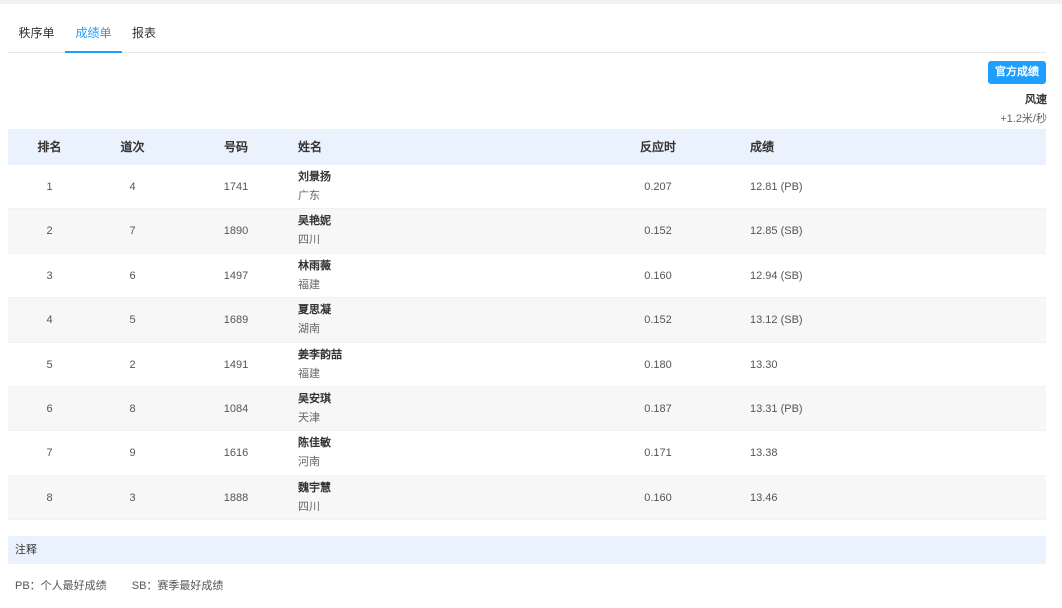 The image size is (1062, 608). What do you see at coordinates (310, 147) in the screenshot?
I see `header-name: 姓名` at bounding box center [310, 147].